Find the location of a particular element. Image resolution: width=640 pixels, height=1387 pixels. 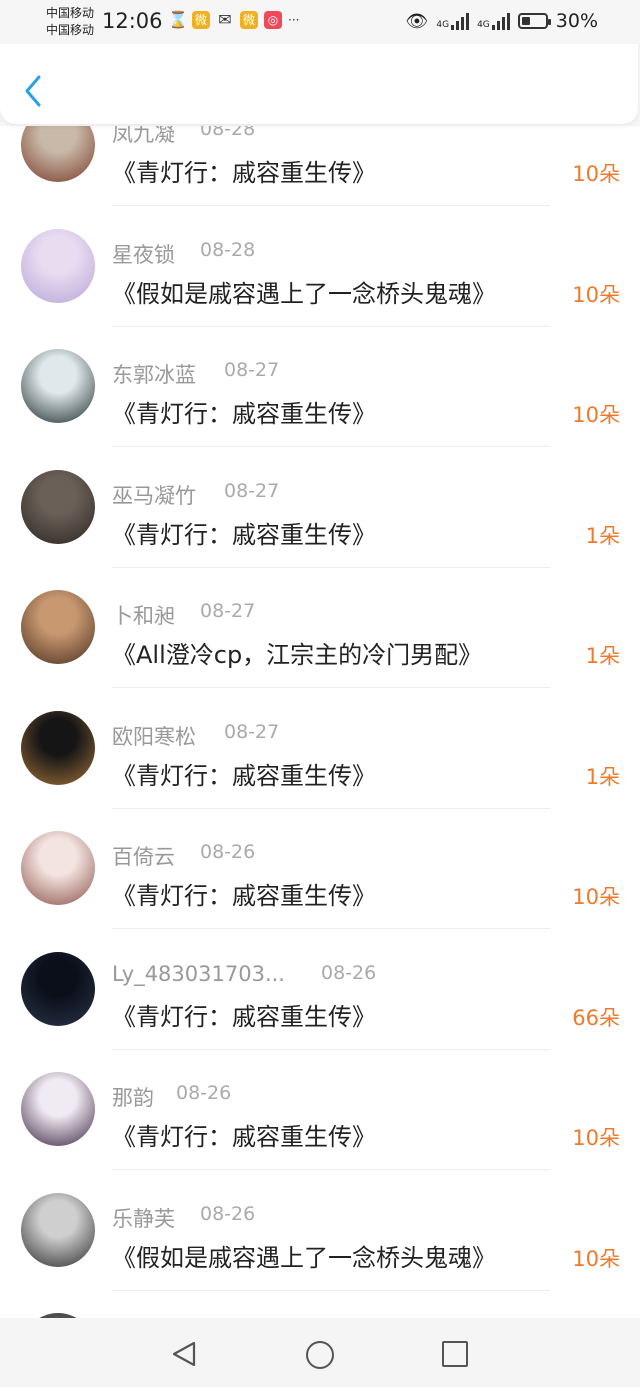

username: 那韵 is located at coordinates (133, 1098).